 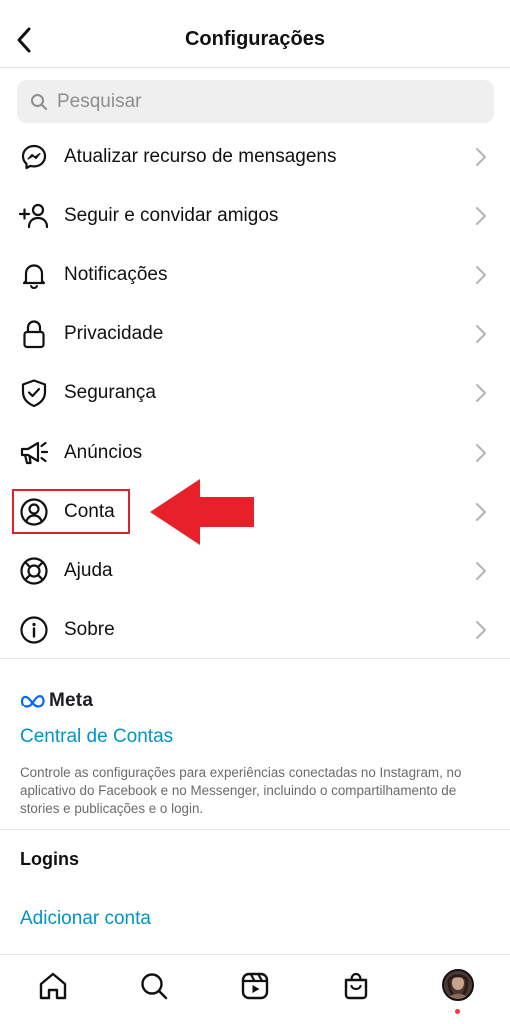 I want to click on menu-item-security: Segurança, so click(x=255, y=393).